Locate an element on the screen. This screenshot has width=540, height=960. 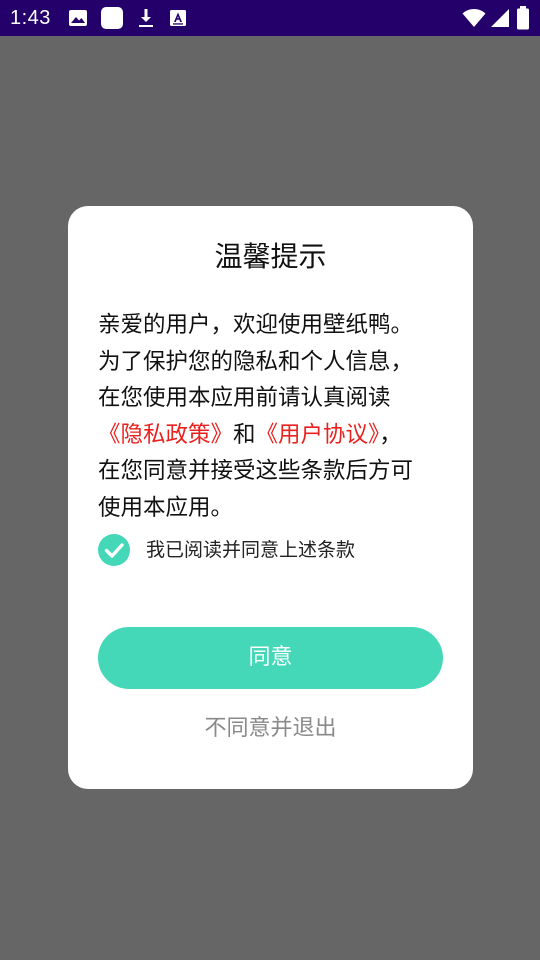
battery-icon is located at coordinates (523, 18).